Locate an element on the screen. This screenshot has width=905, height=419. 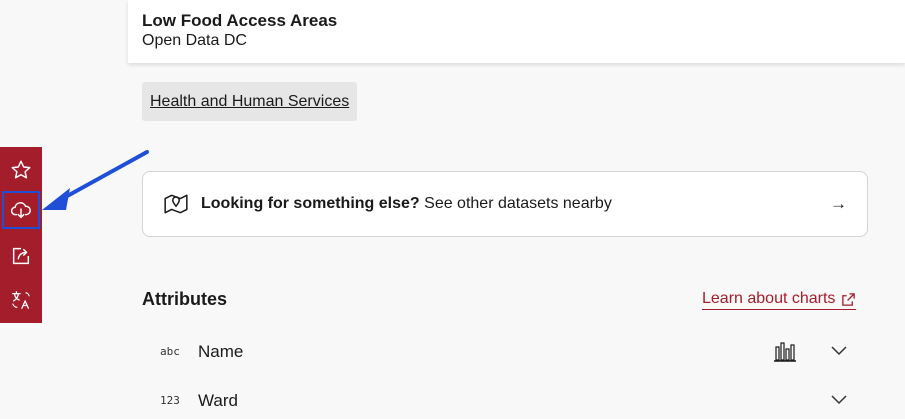
number-type-icon: 123 is located at coordinates (170, 400).